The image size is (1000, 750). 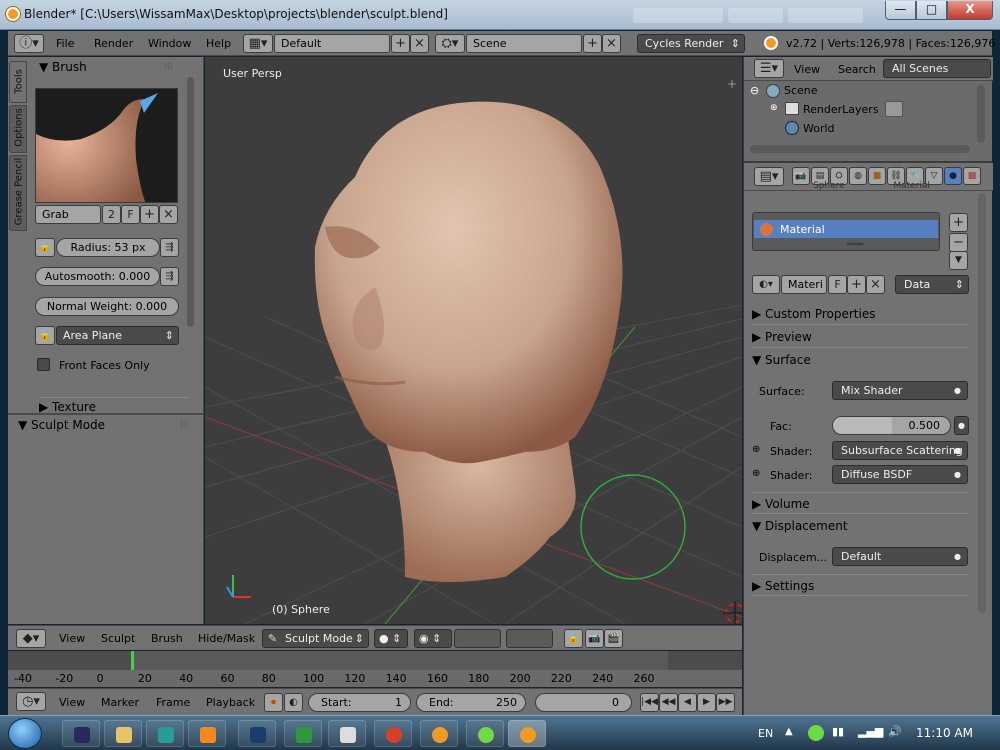 What do you see at coordinates (766, 284) in the screenshot?
I see `material-browse-icon: ◐▾` at bounding box center [766, 284].